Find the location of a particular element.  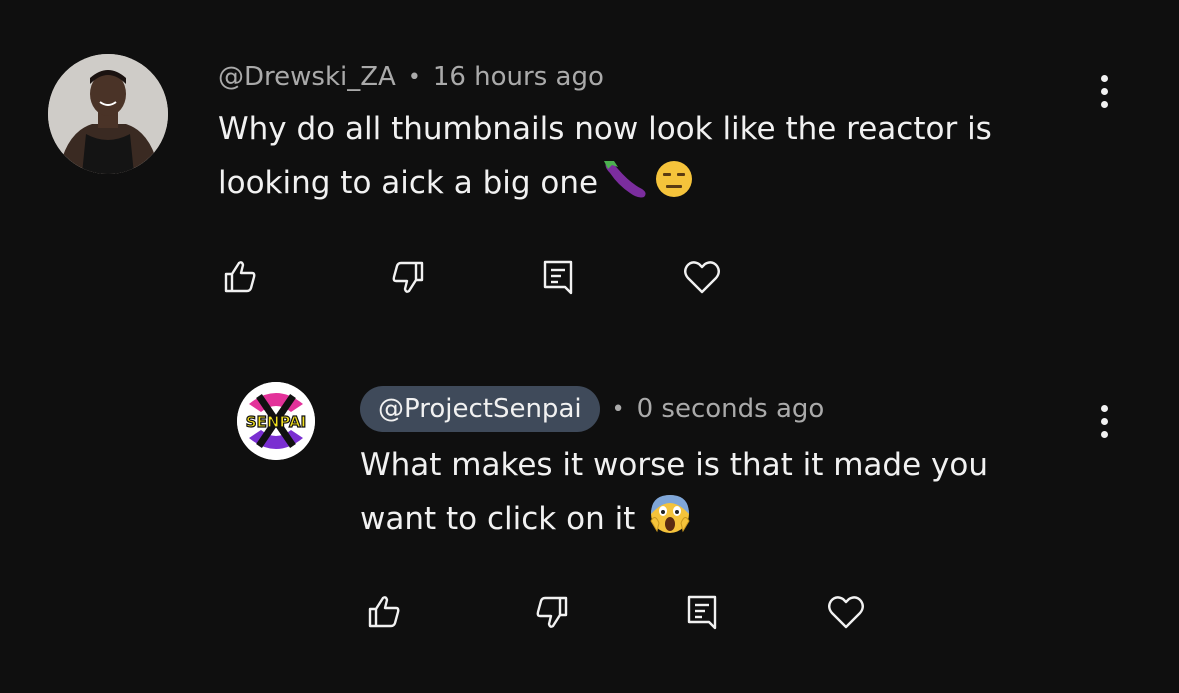

face-screaming-in-fear-emoji is located at coordinates (670, 522).